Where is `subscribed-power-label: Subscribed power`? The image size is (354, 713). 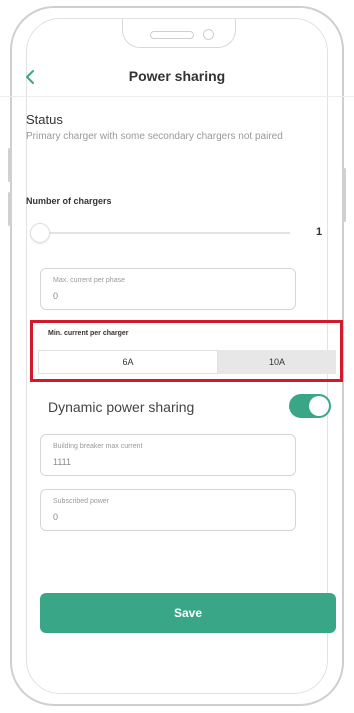
subscribed-power-label: Subscribed power is located at coordinates (81, 501).